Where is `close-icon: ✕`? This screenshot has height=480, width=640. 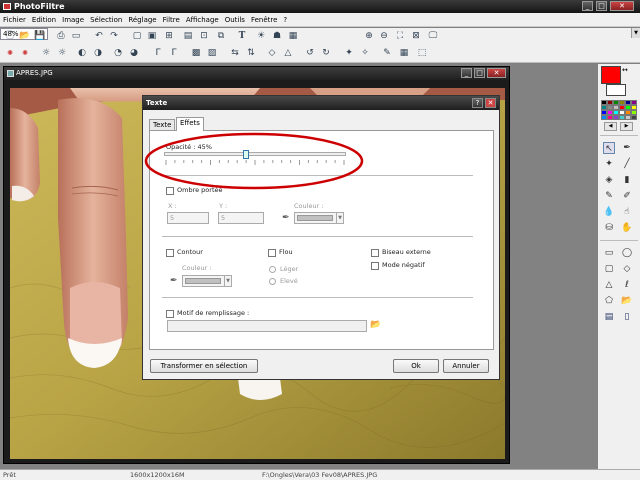 close-icon: ✕ is located at coordinates (622, 6).